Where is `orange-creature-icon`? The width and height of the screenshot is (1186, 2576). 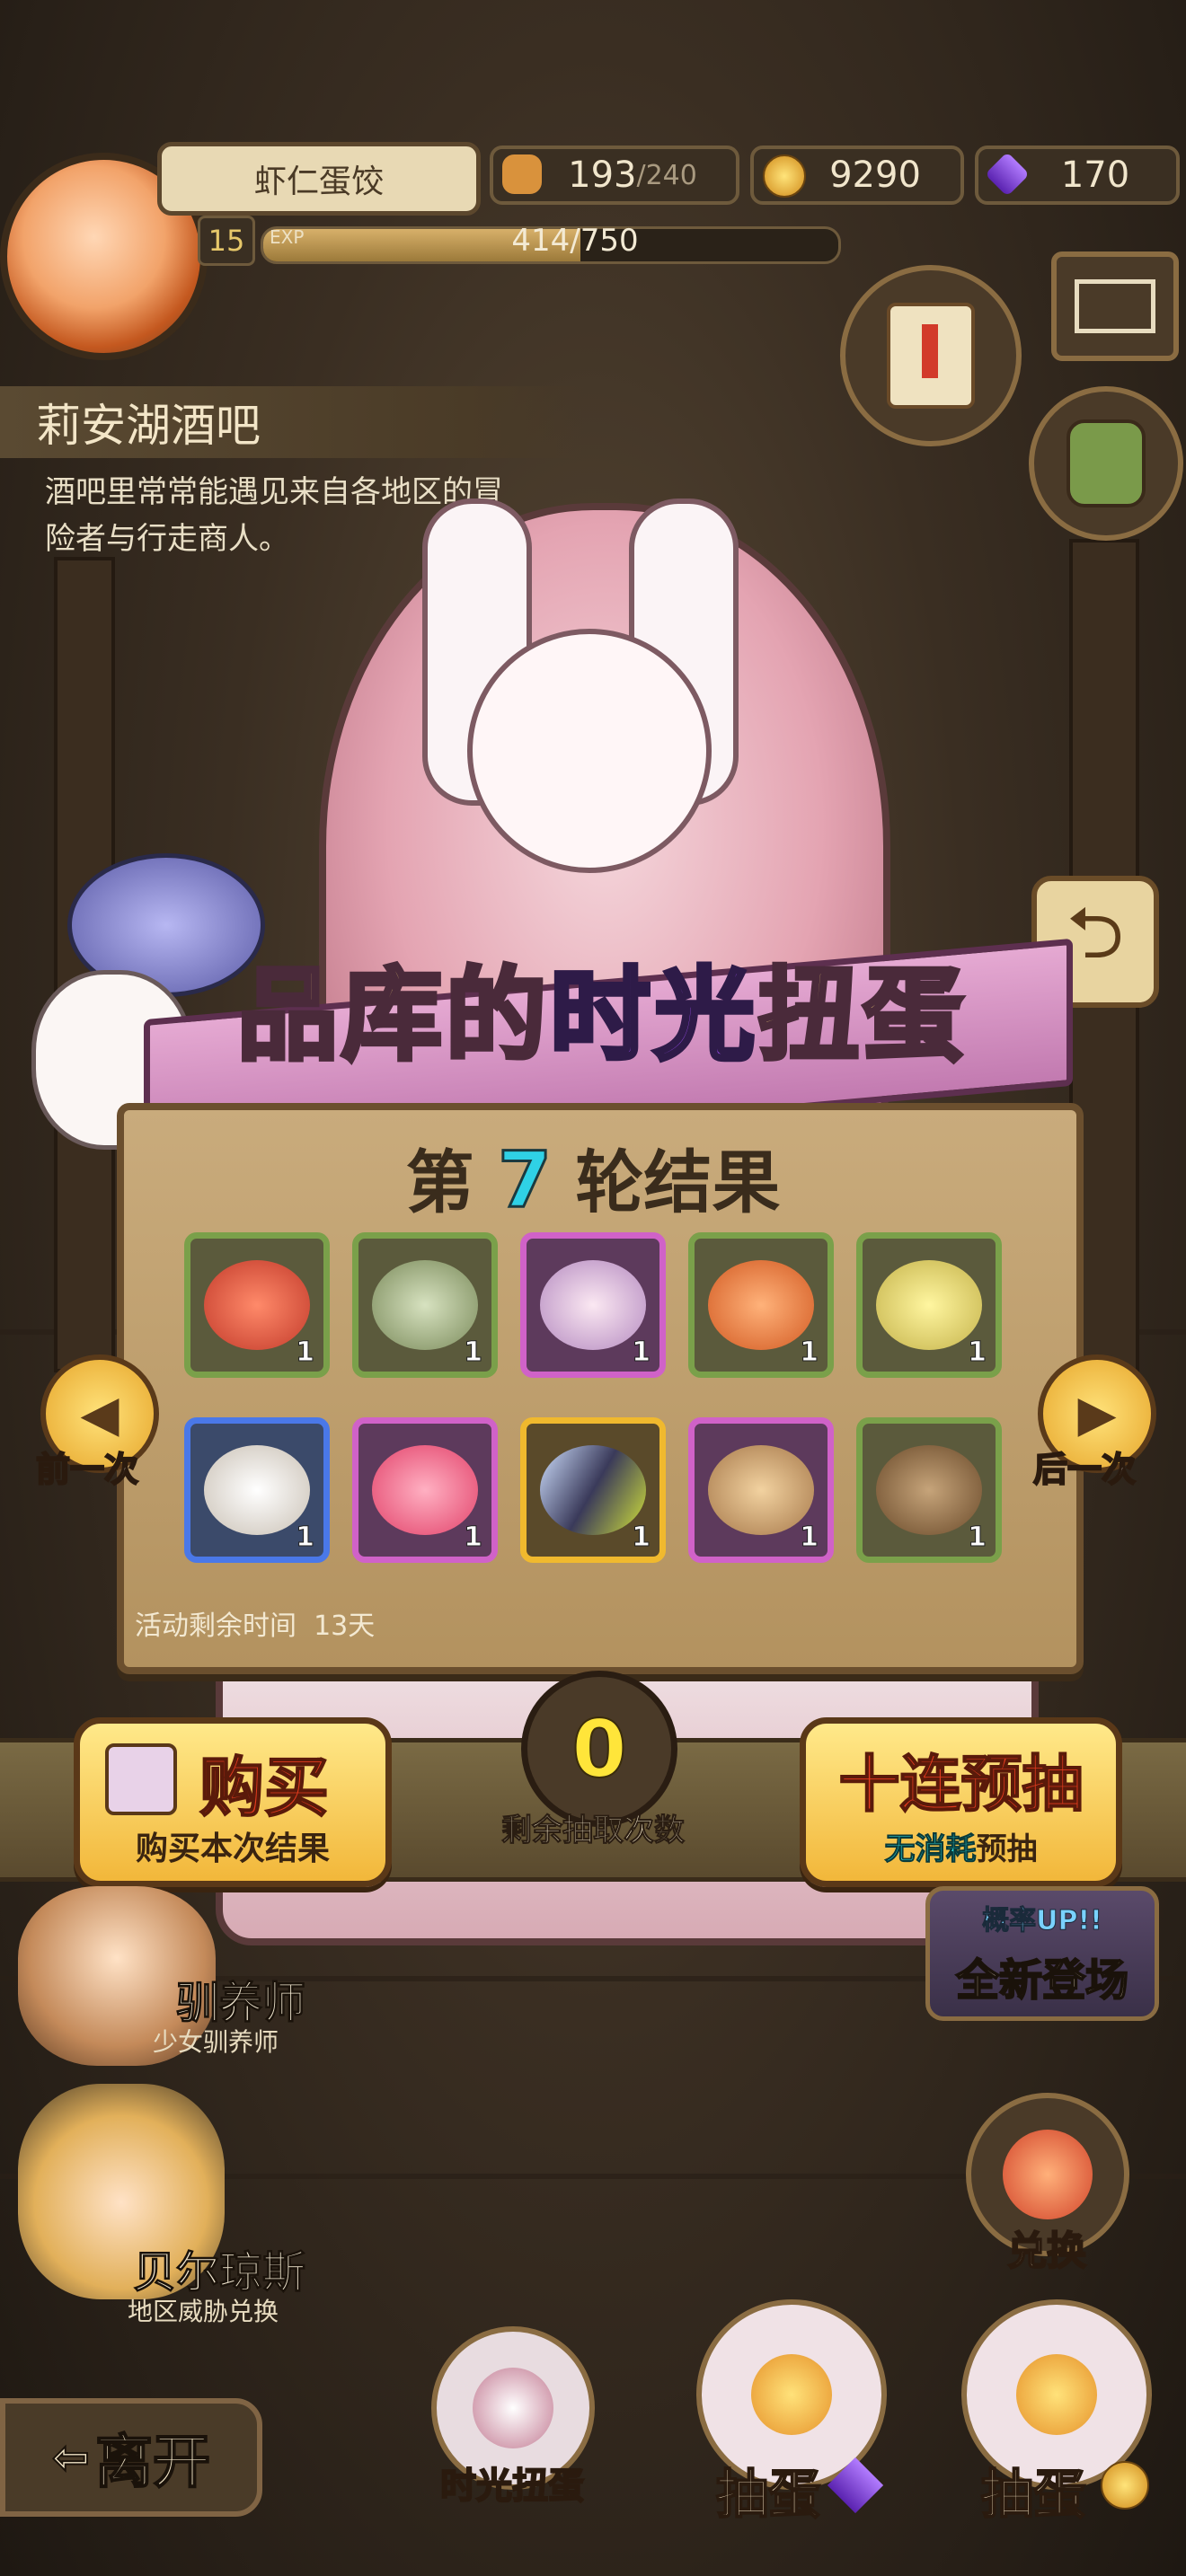 orange-creature-icon is located at coordinates (761, 1305).